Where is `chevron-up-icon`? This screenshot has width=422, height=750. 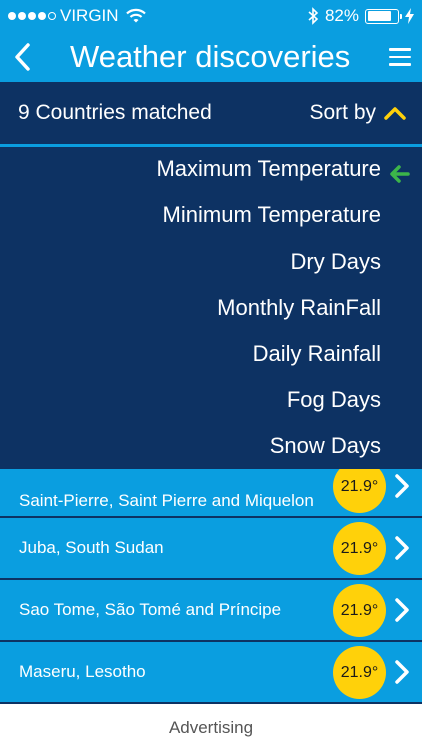 chevron-up-icon is located at coordinates (395, 113).